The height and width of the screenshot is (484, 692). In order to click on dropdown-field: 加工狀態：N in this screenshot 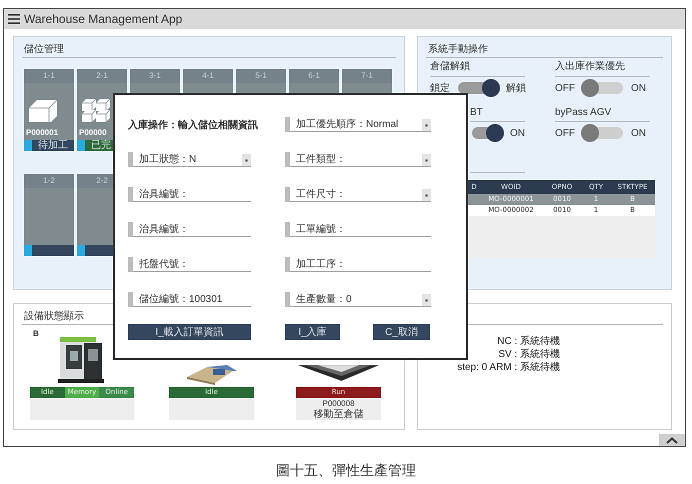, I will do `click(189, 159)`.